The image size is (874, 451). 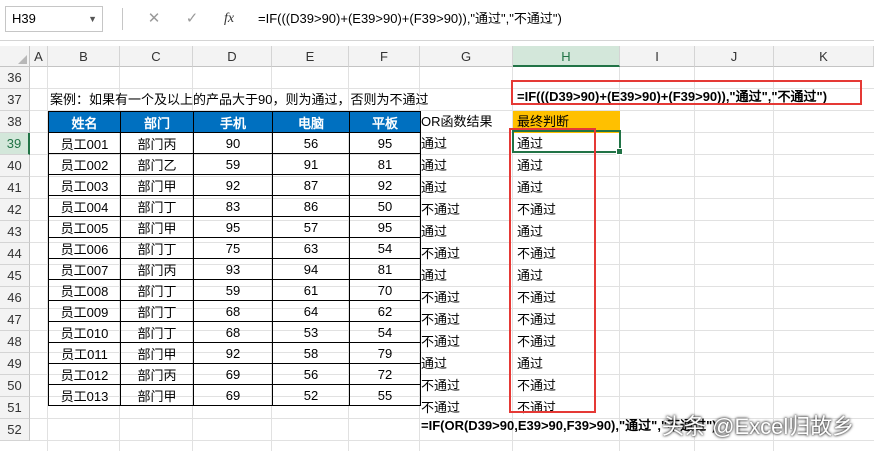 What do you see at coordinates (311, 206) in the screenshot?
I see `cell-computer: 86` at bounding box center [311, 206].